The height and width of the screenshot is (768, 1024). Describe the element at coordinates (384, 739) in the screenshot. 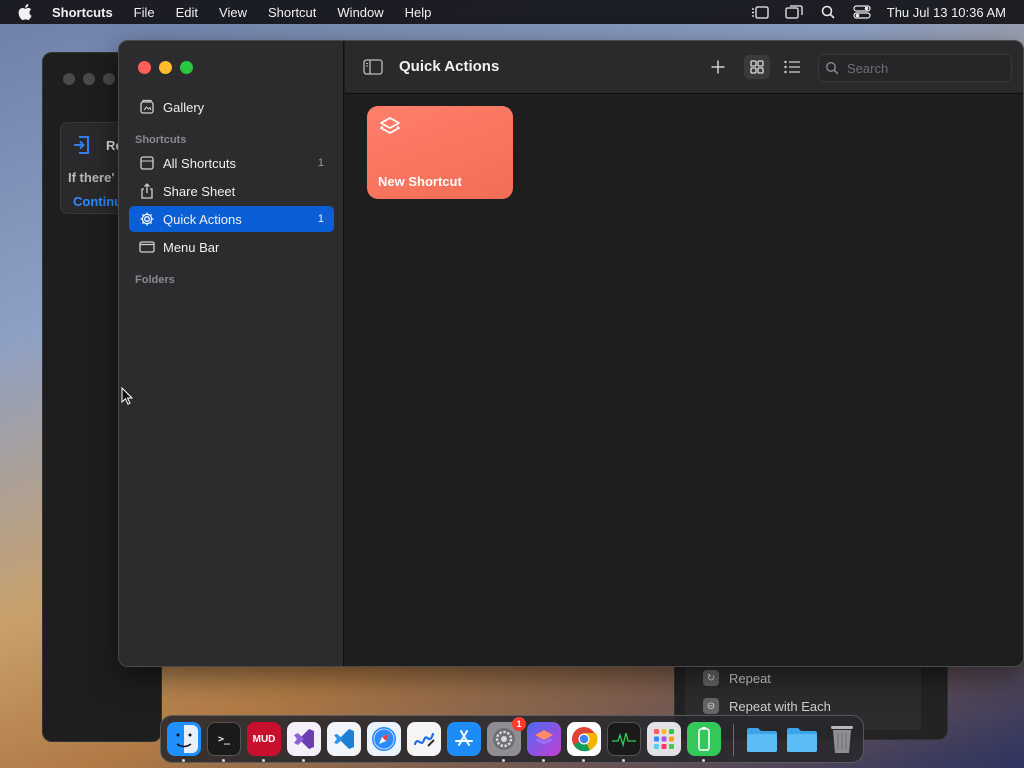

I see `safari-icon` at that location.